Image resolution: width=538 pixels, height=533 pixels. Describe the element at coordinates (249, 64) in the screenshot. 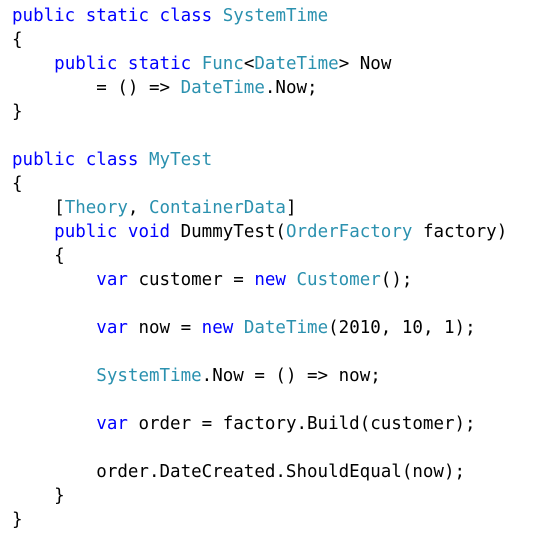

I see `code-text: <` at that location.